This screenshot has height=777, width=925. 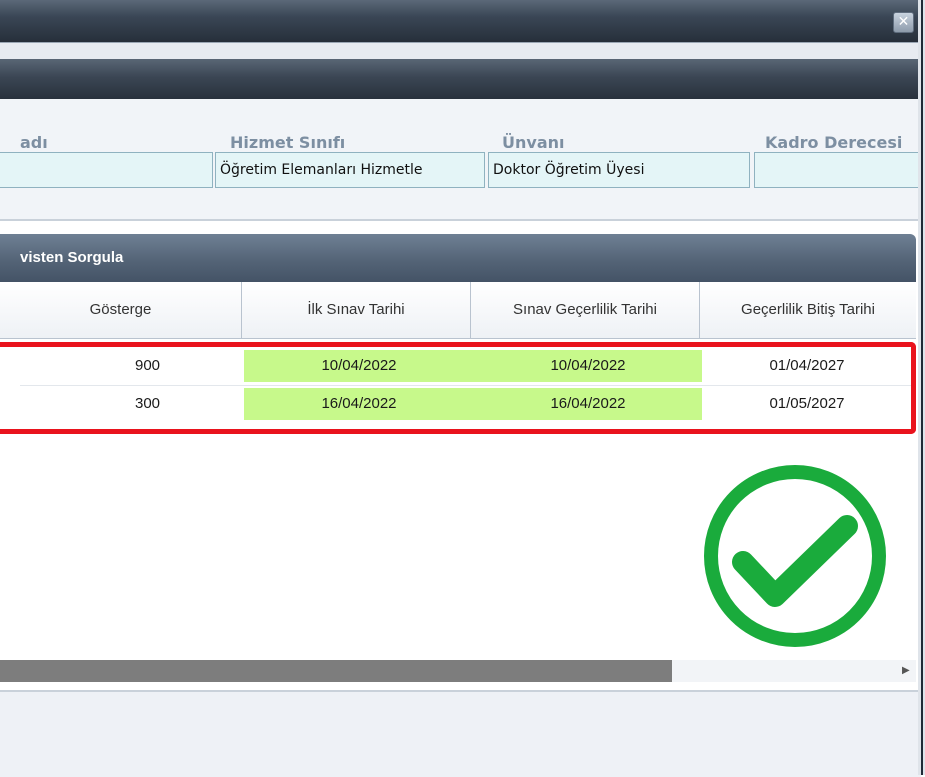 What do you see at coordinates (72, 257) in the screenshot?
I see `grid-title: visten Sorgula` at bounding box center [72, 257].